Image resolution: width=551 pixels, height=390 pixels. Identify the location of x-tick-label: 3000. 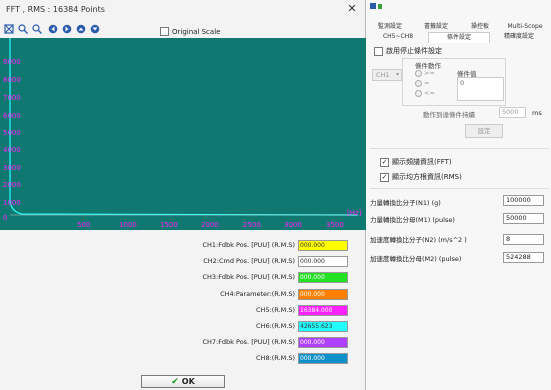
(293, 225).